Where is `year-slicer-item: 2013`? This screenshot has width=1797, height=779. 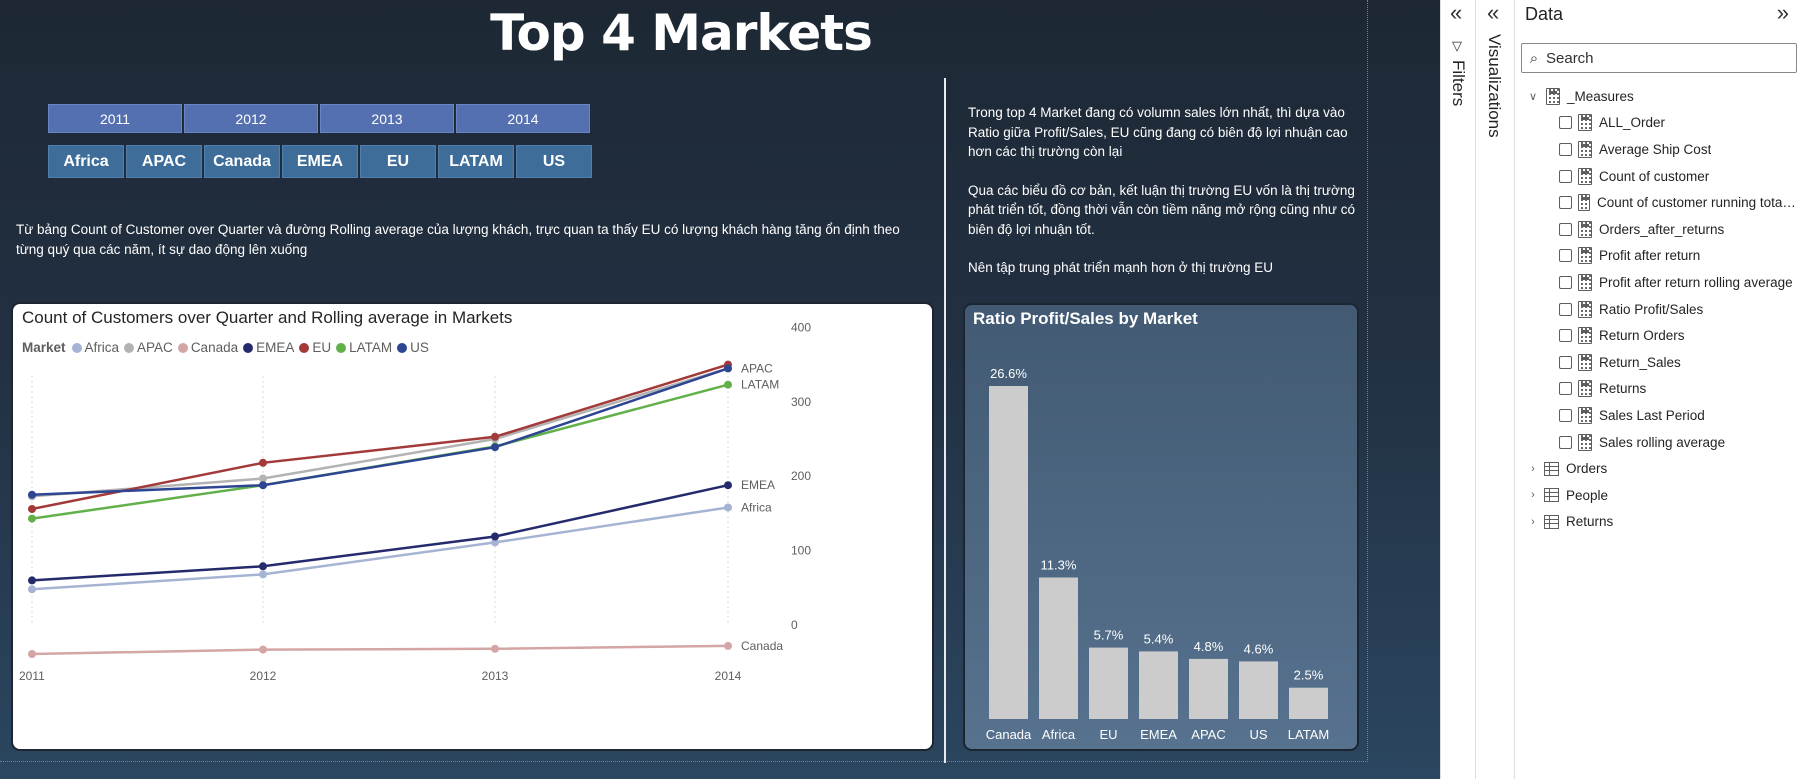
year-slicer-item: 2013 is located at coordinates (387, 118).